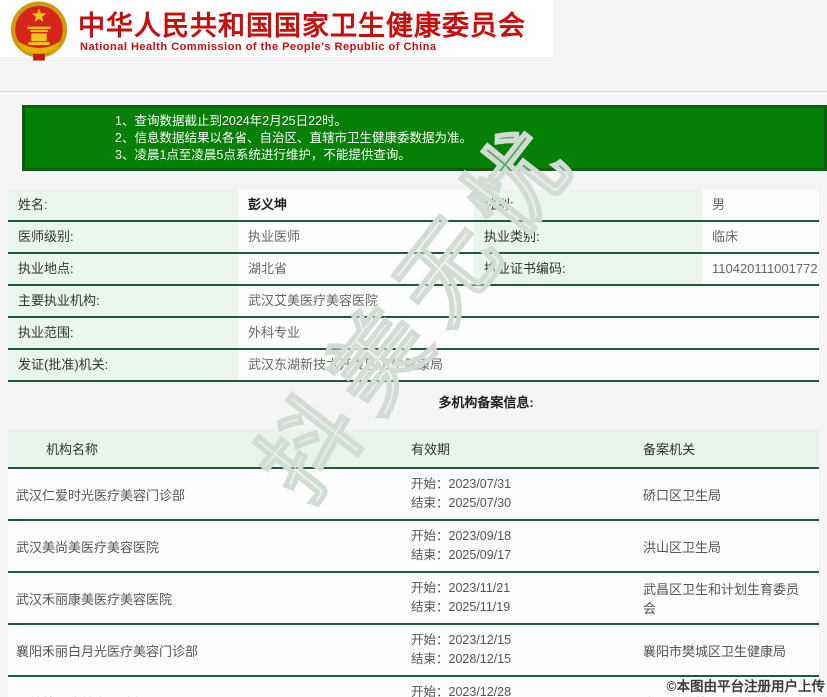 The width and height of the screenshot is (827, 697). Describe the element at coordinates (123, 365) in the screenshot. I see `field-label-issuing-authority: 发证(批准)机关:` at that location.